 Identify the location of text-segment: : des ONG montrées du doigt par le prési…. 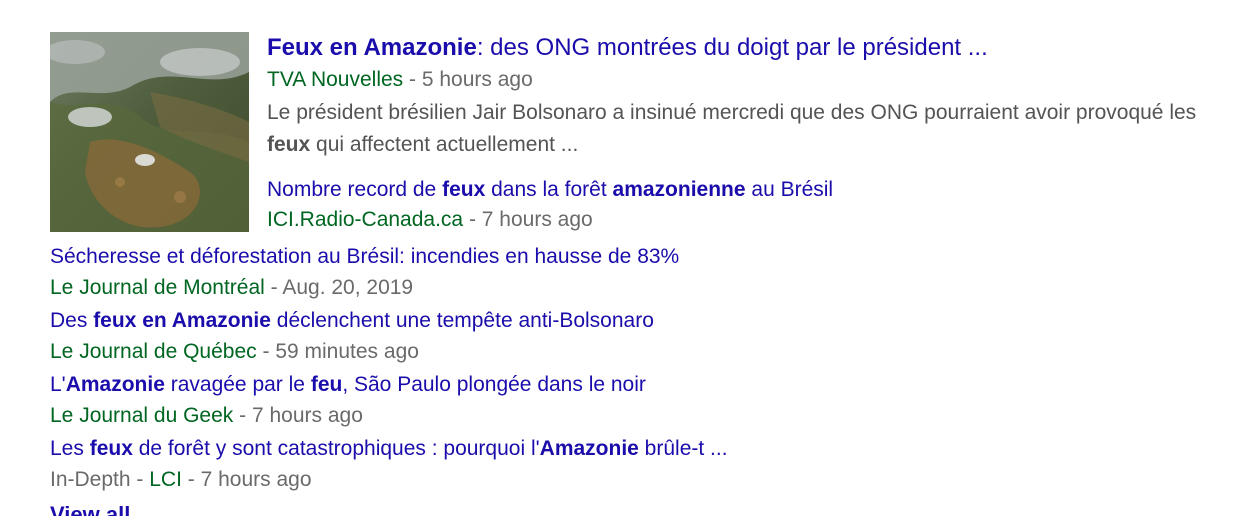
(732, 47).